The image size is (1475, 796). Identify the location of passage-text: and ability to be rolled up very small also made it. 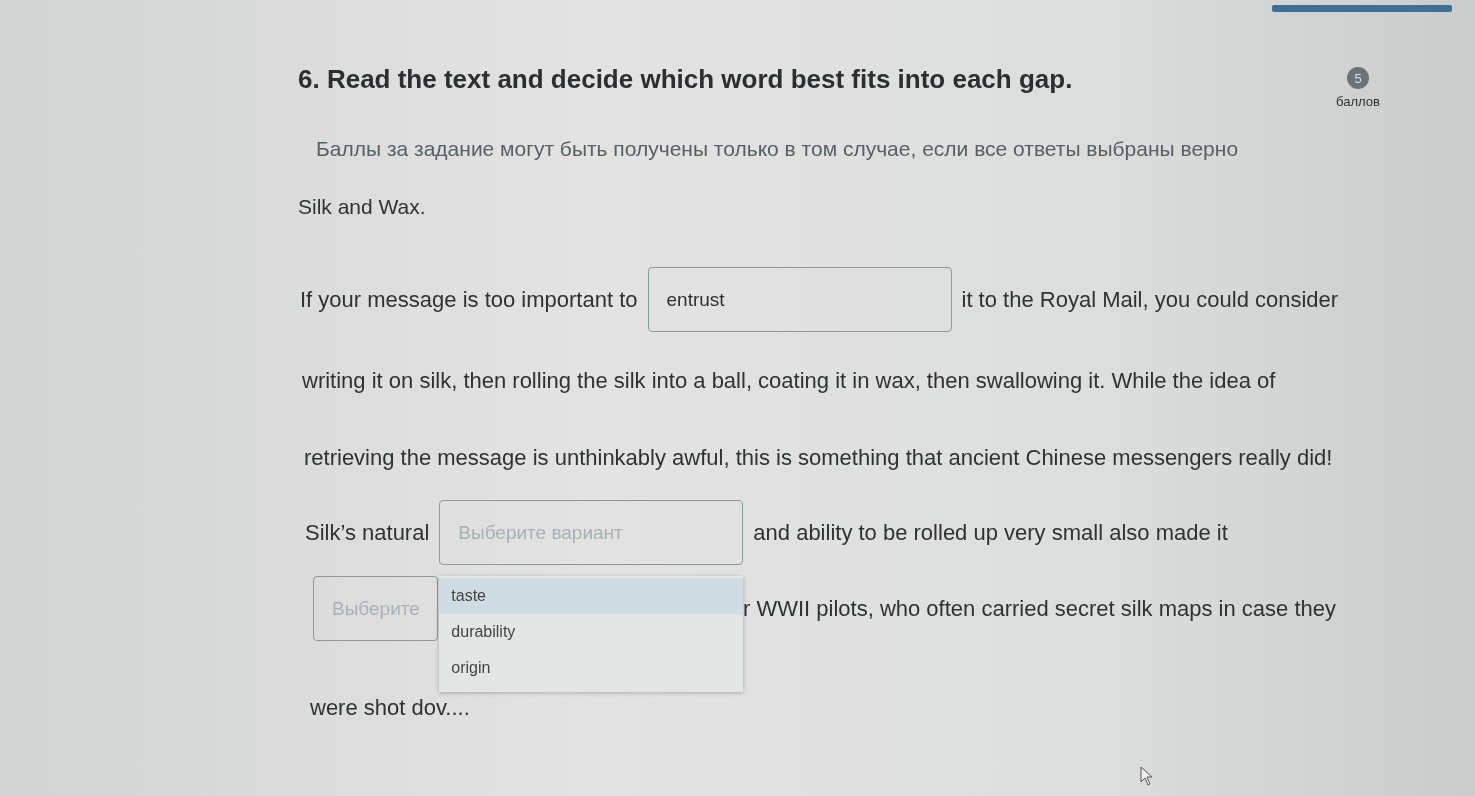
(990, 532).